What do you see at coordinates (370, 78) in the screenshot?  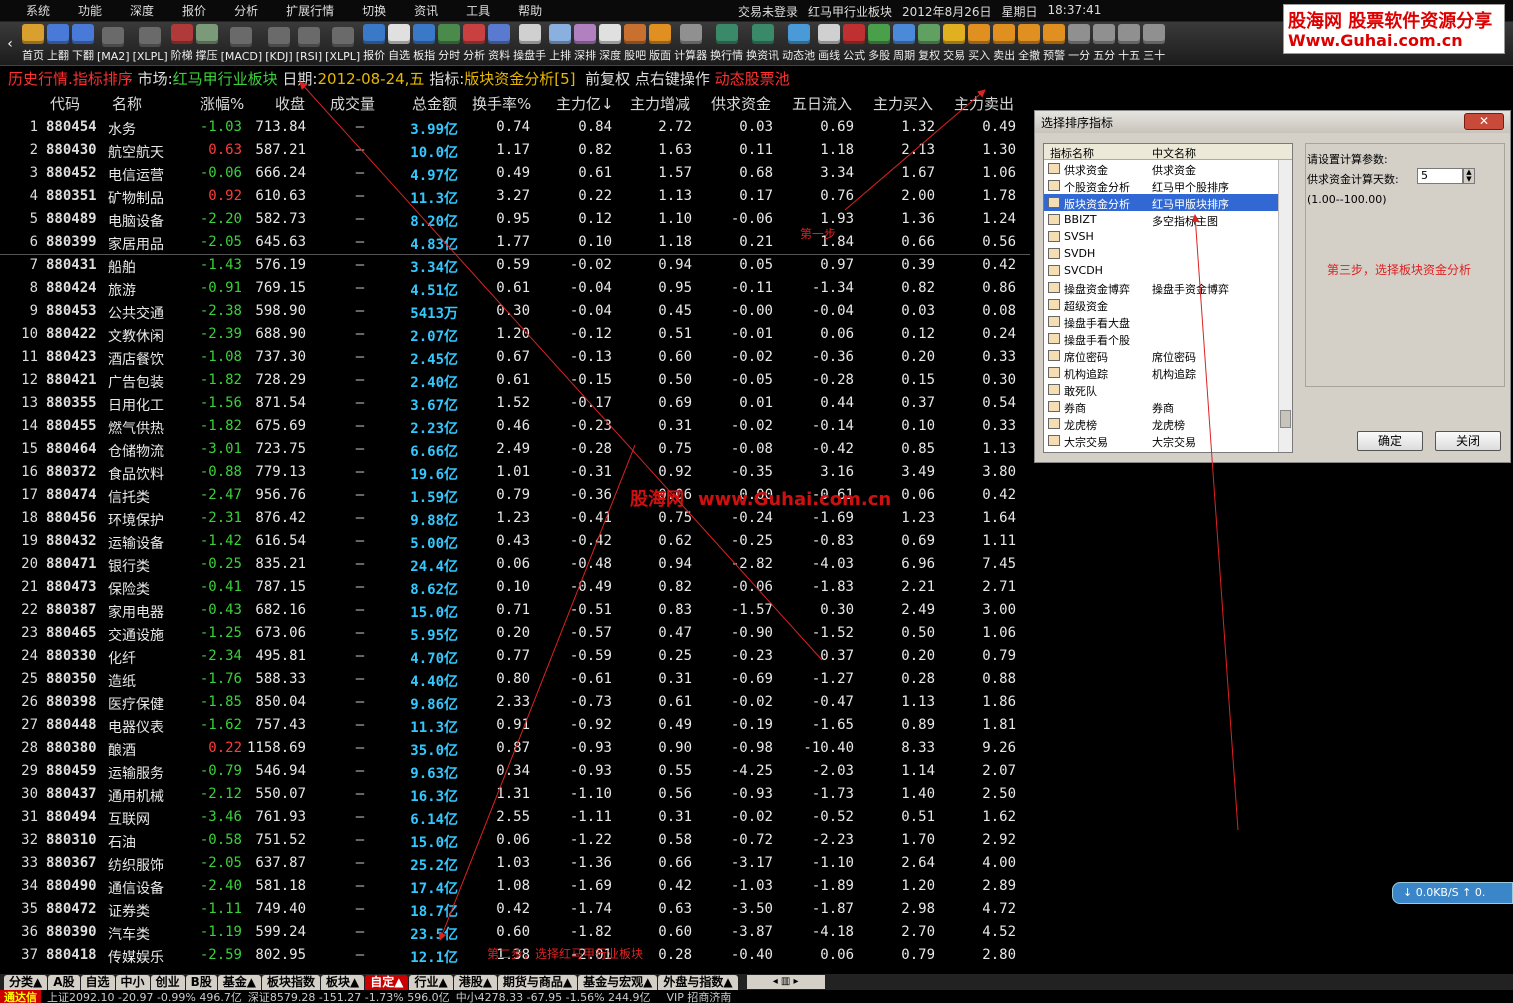 I see `date-value: 2012-08-24,五` at bounding box center [370, 78].